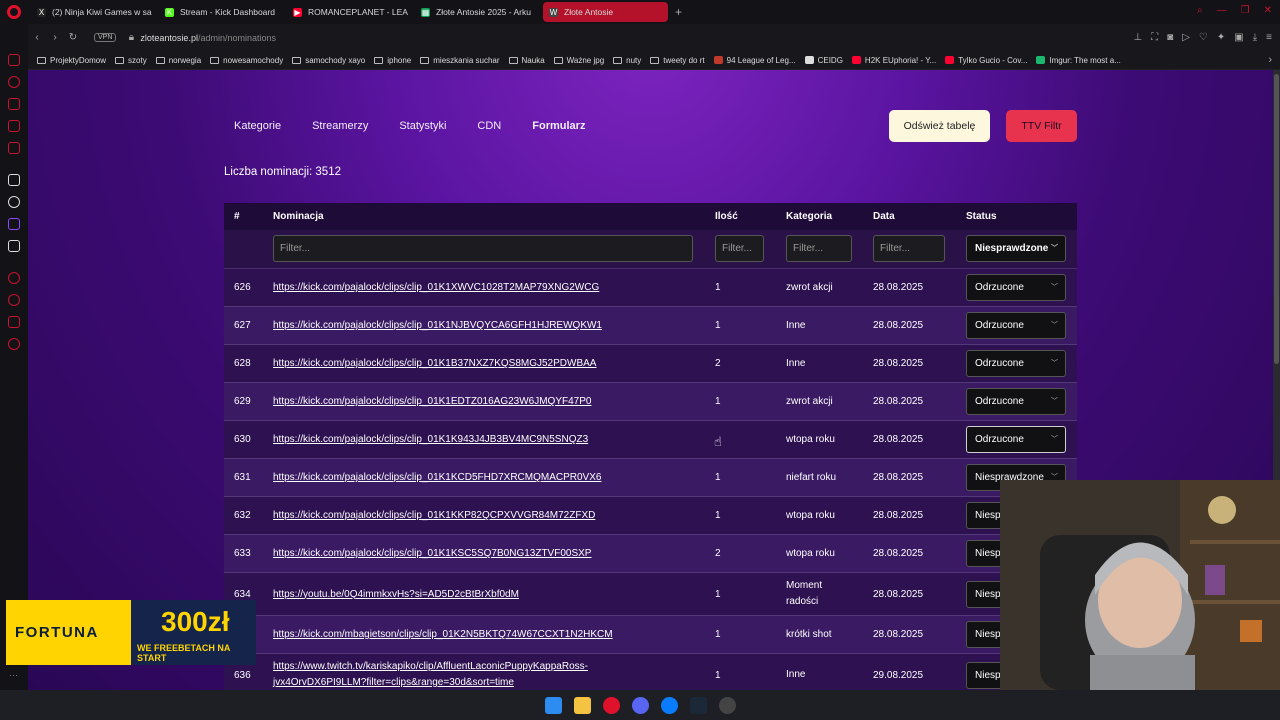 The height and width of the screenshot is (720, 1280). Describe the element at coordinates (105, 37) in the screenshot. I see `vpn-badge: VPN` at that location.